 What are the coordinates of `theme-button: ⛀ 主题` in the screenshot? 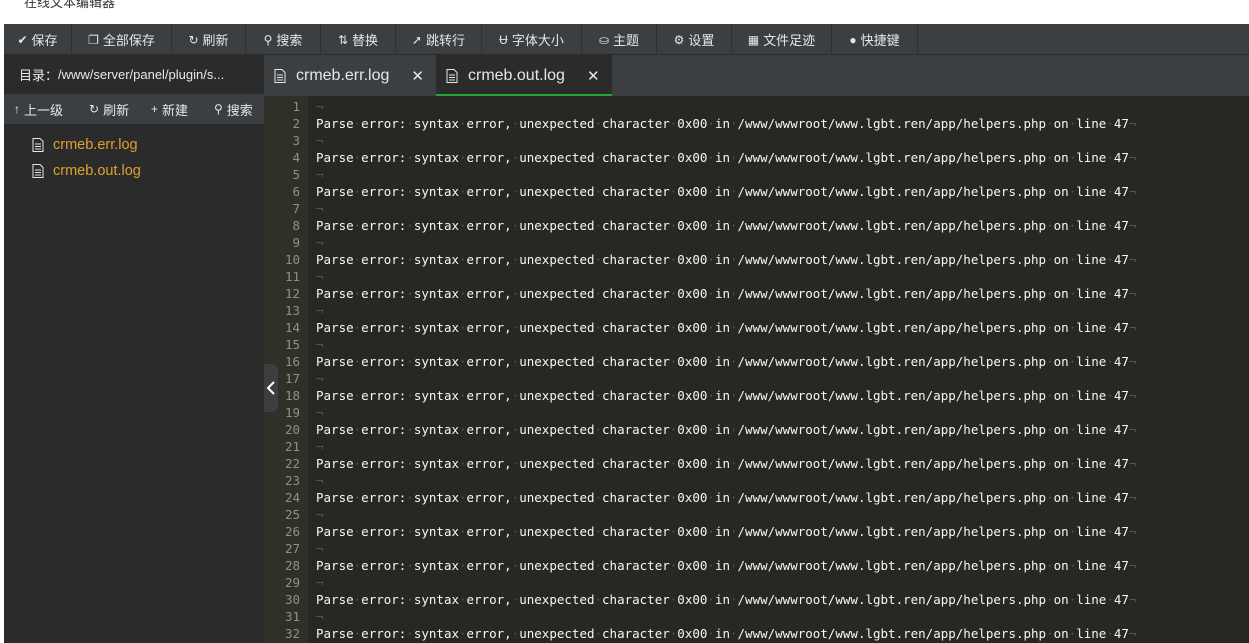 It's located at (619, 39).